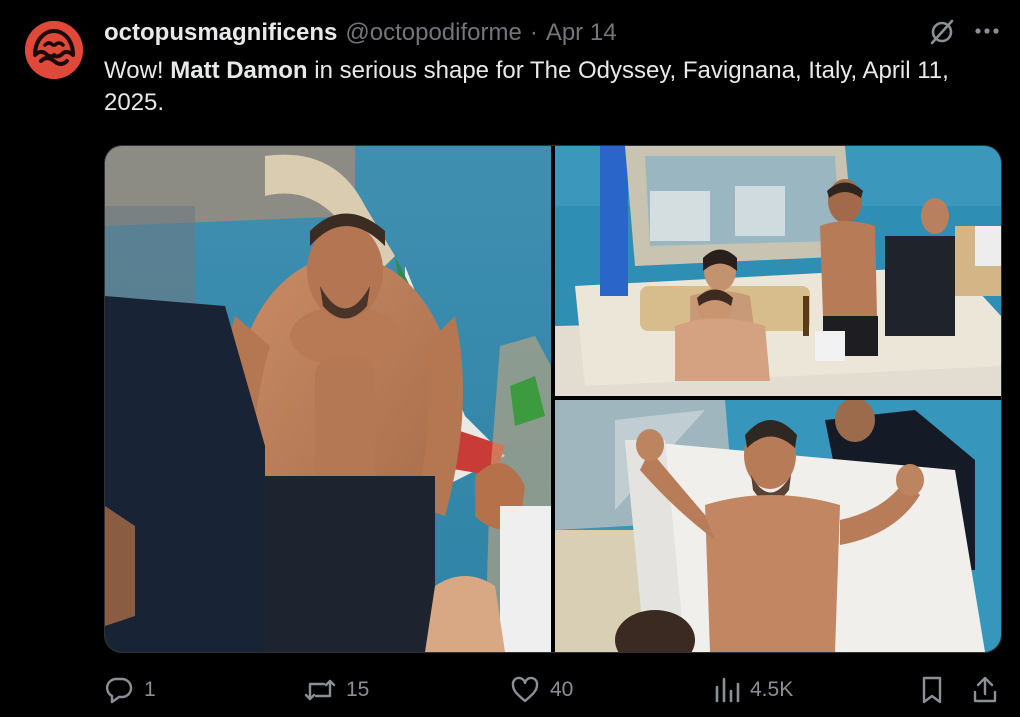  I want to click on octopus-avatar-icon, so click(54, 50).